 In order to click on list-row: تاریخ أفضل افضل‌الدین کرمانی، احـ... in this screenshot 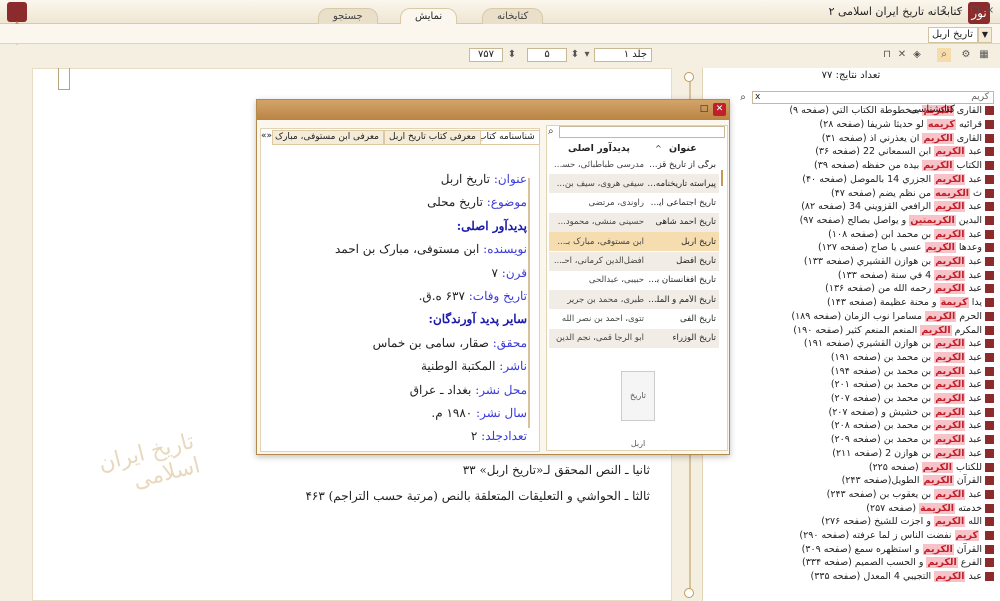, I will do `click(634, 261)`.